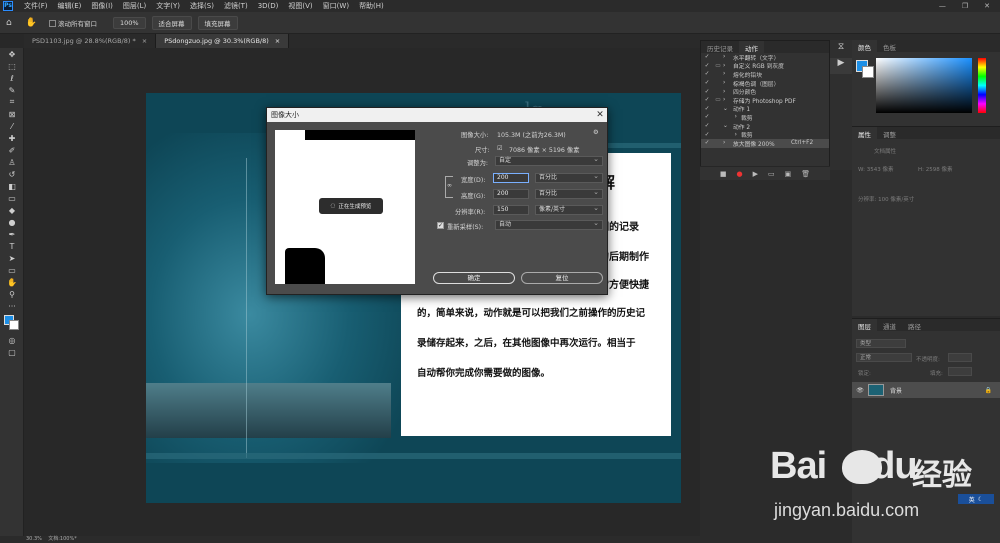 The image size is (1000, 543). I want to click on action-item: ✓ › 棕褐色调（图层）, so click(765, 83).